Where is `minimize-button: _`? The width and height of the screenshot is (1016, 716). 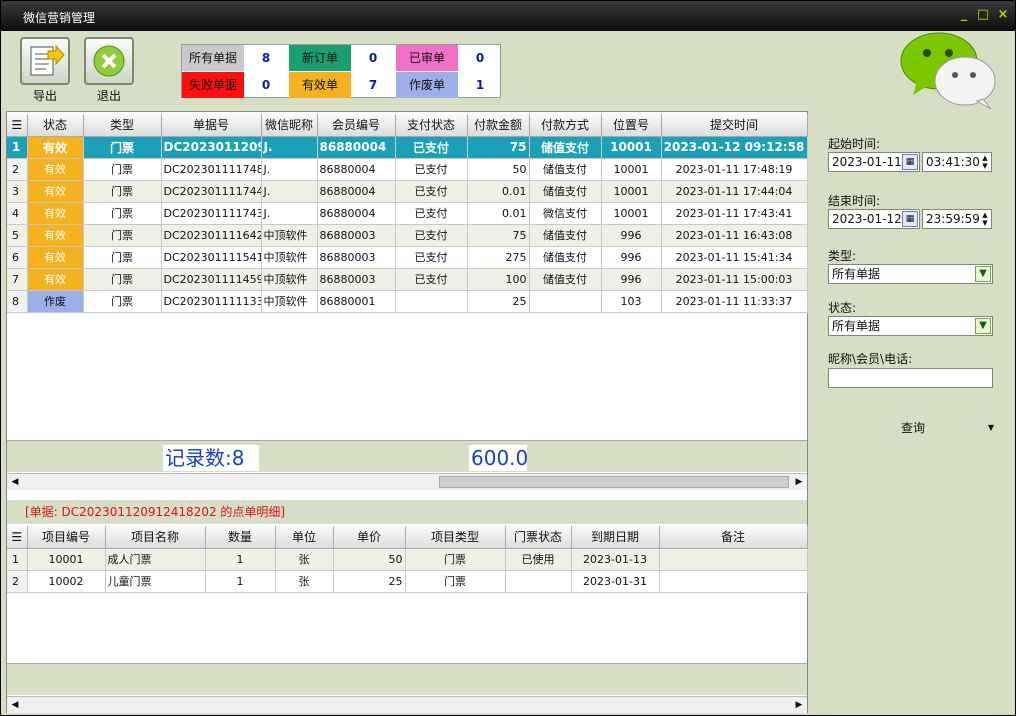
minimize-button: _ is located at coordinates (964, 15).